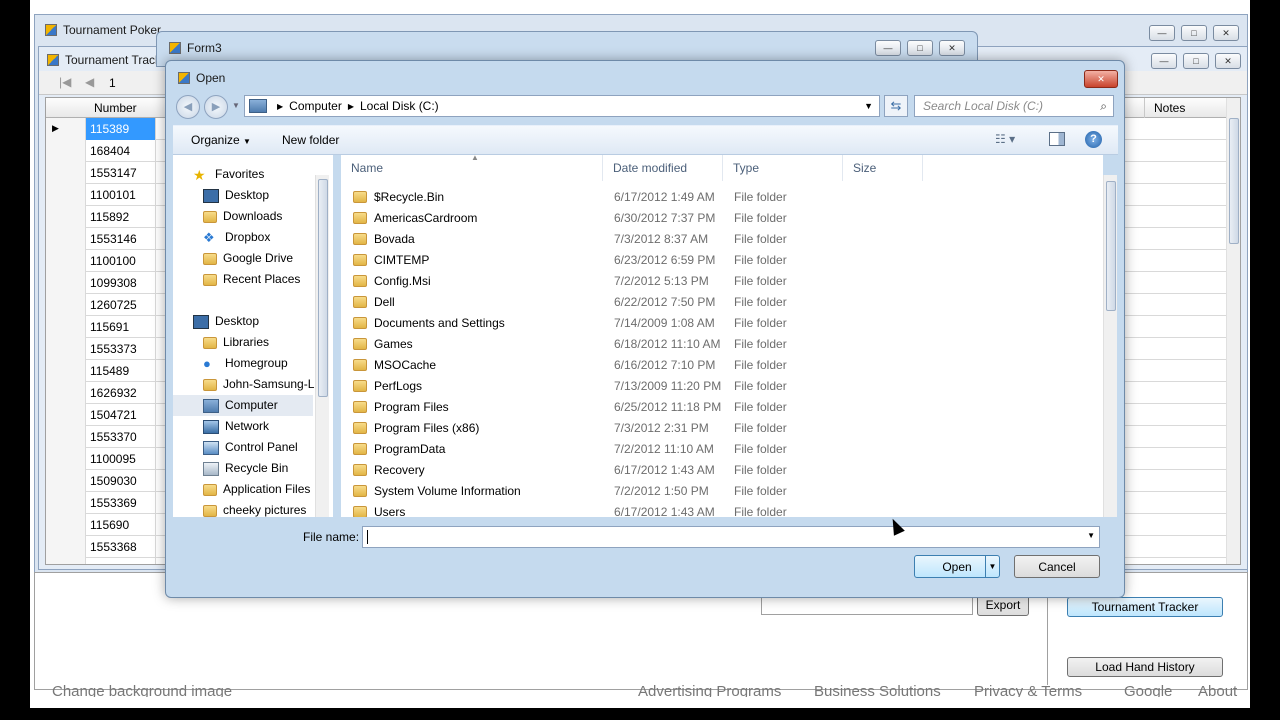 This screenshot has width=1280, height=720. What do you see at coordinates (1028, 690) in the screenshot?
I see `footer-link-privacy: Privacy & Terms` at bounding box center [1028, 690].